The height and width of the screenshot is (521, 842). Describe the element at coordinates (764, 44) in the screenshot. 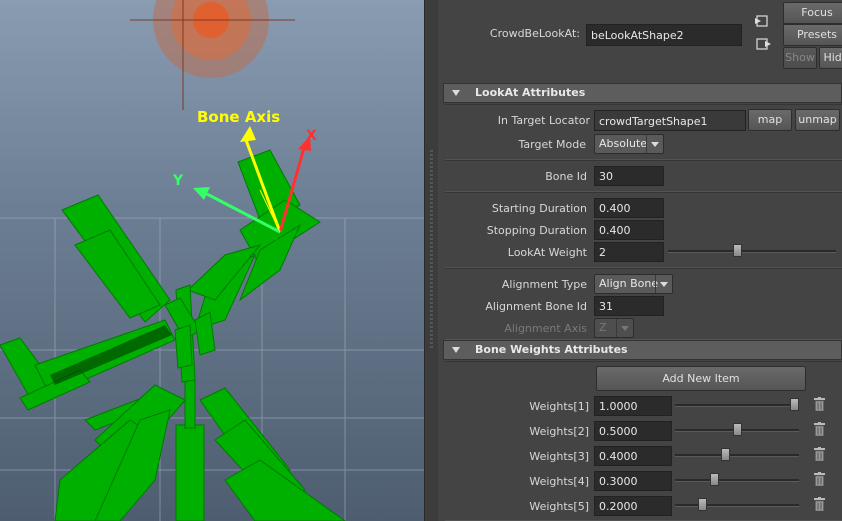

I see `output-connections-icon` at that location.